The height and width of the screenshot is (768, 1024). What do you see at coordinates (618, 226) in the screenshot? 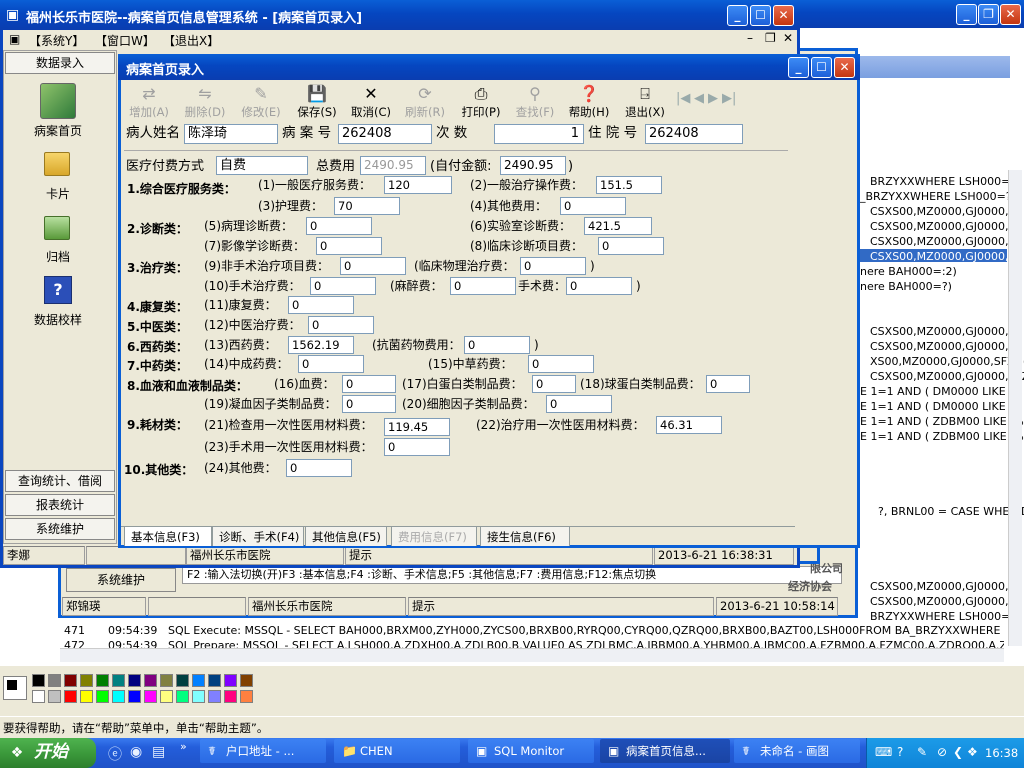
I see `fee-field-f6: 421.5` at bounding box center [618, 226].